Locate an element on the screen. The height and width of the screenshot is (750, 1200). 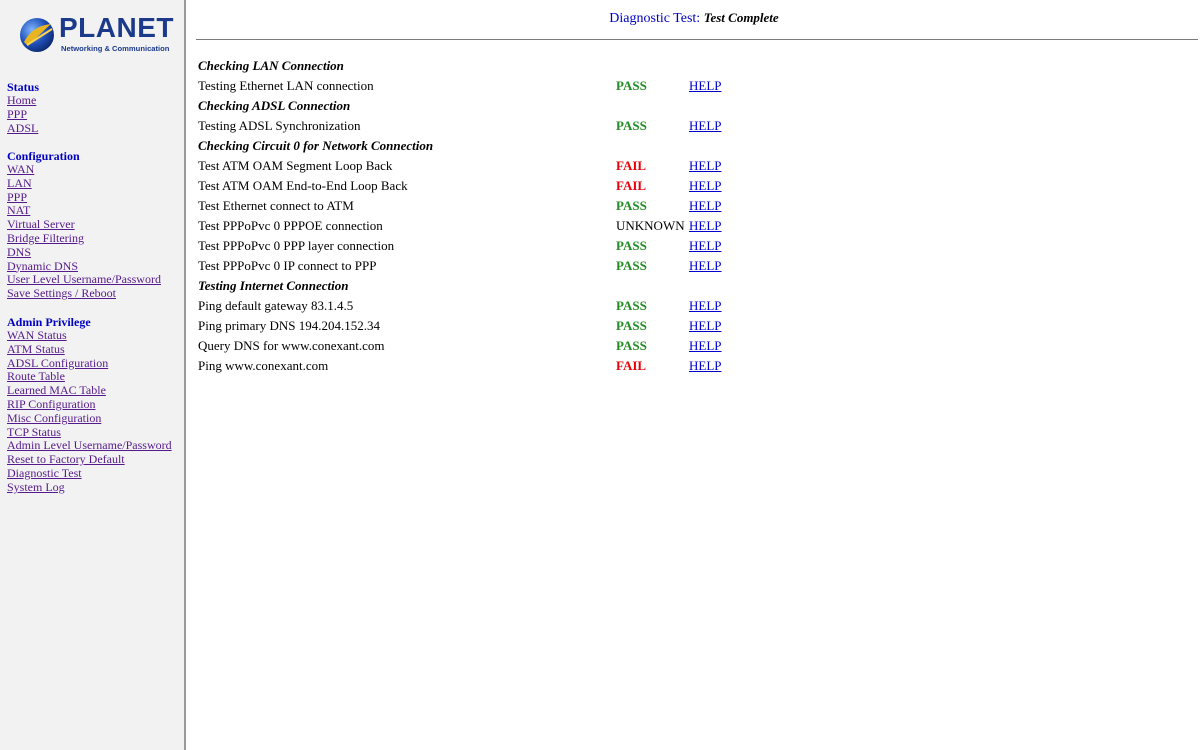
nav-link-virtual-server: Virtual Server is located at coordinates (95, 224).